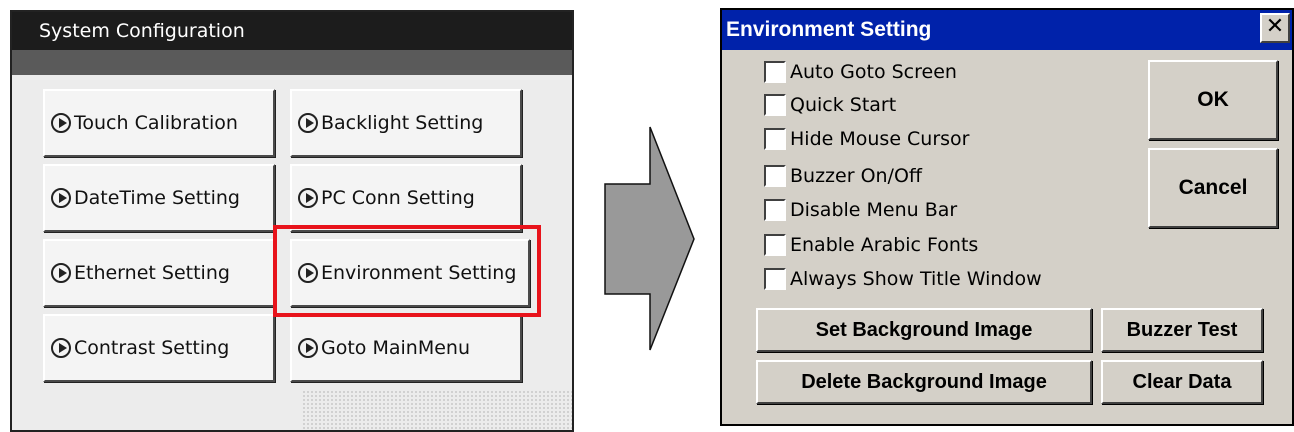 Image resolution: width=1294 pixels, height=432 pixels. Describe the element at coordinates (843, 105) in the screenshot. I see `checkbox-label: Quick Start` at that location.